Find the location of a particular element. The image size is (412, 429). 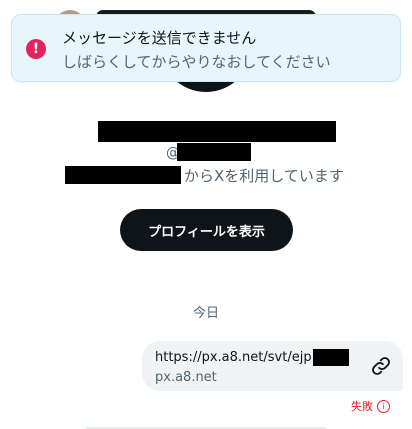

toast-title: メッセージを送信できません is located at coordinates (159, 38).